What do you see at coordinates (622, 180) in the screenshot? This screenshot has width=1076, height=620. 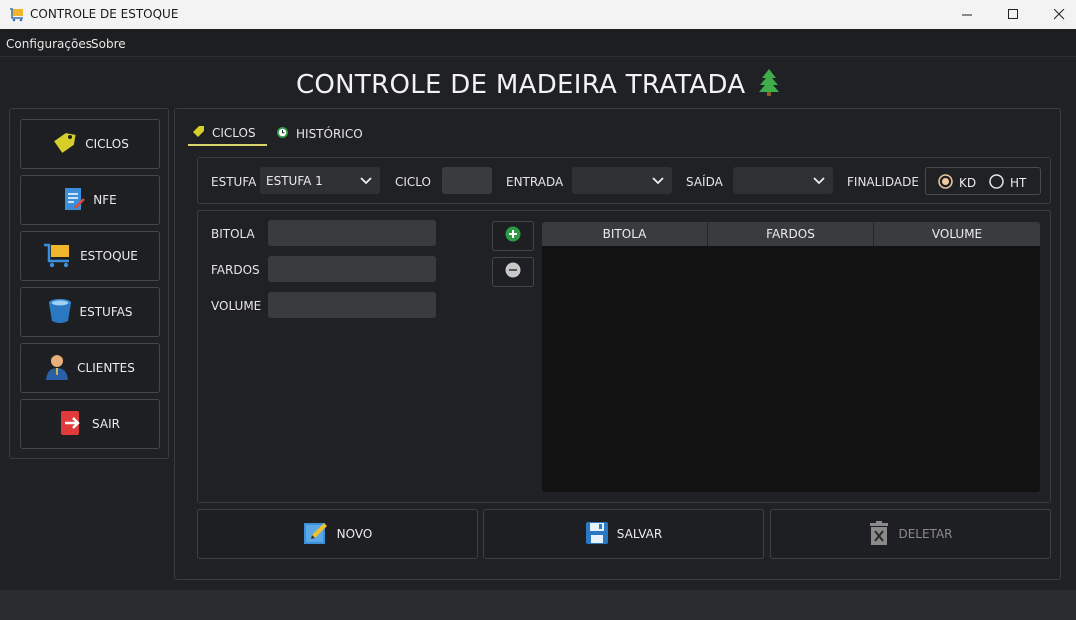 I see `entrada-date-select` at bounding box center [622, 180].